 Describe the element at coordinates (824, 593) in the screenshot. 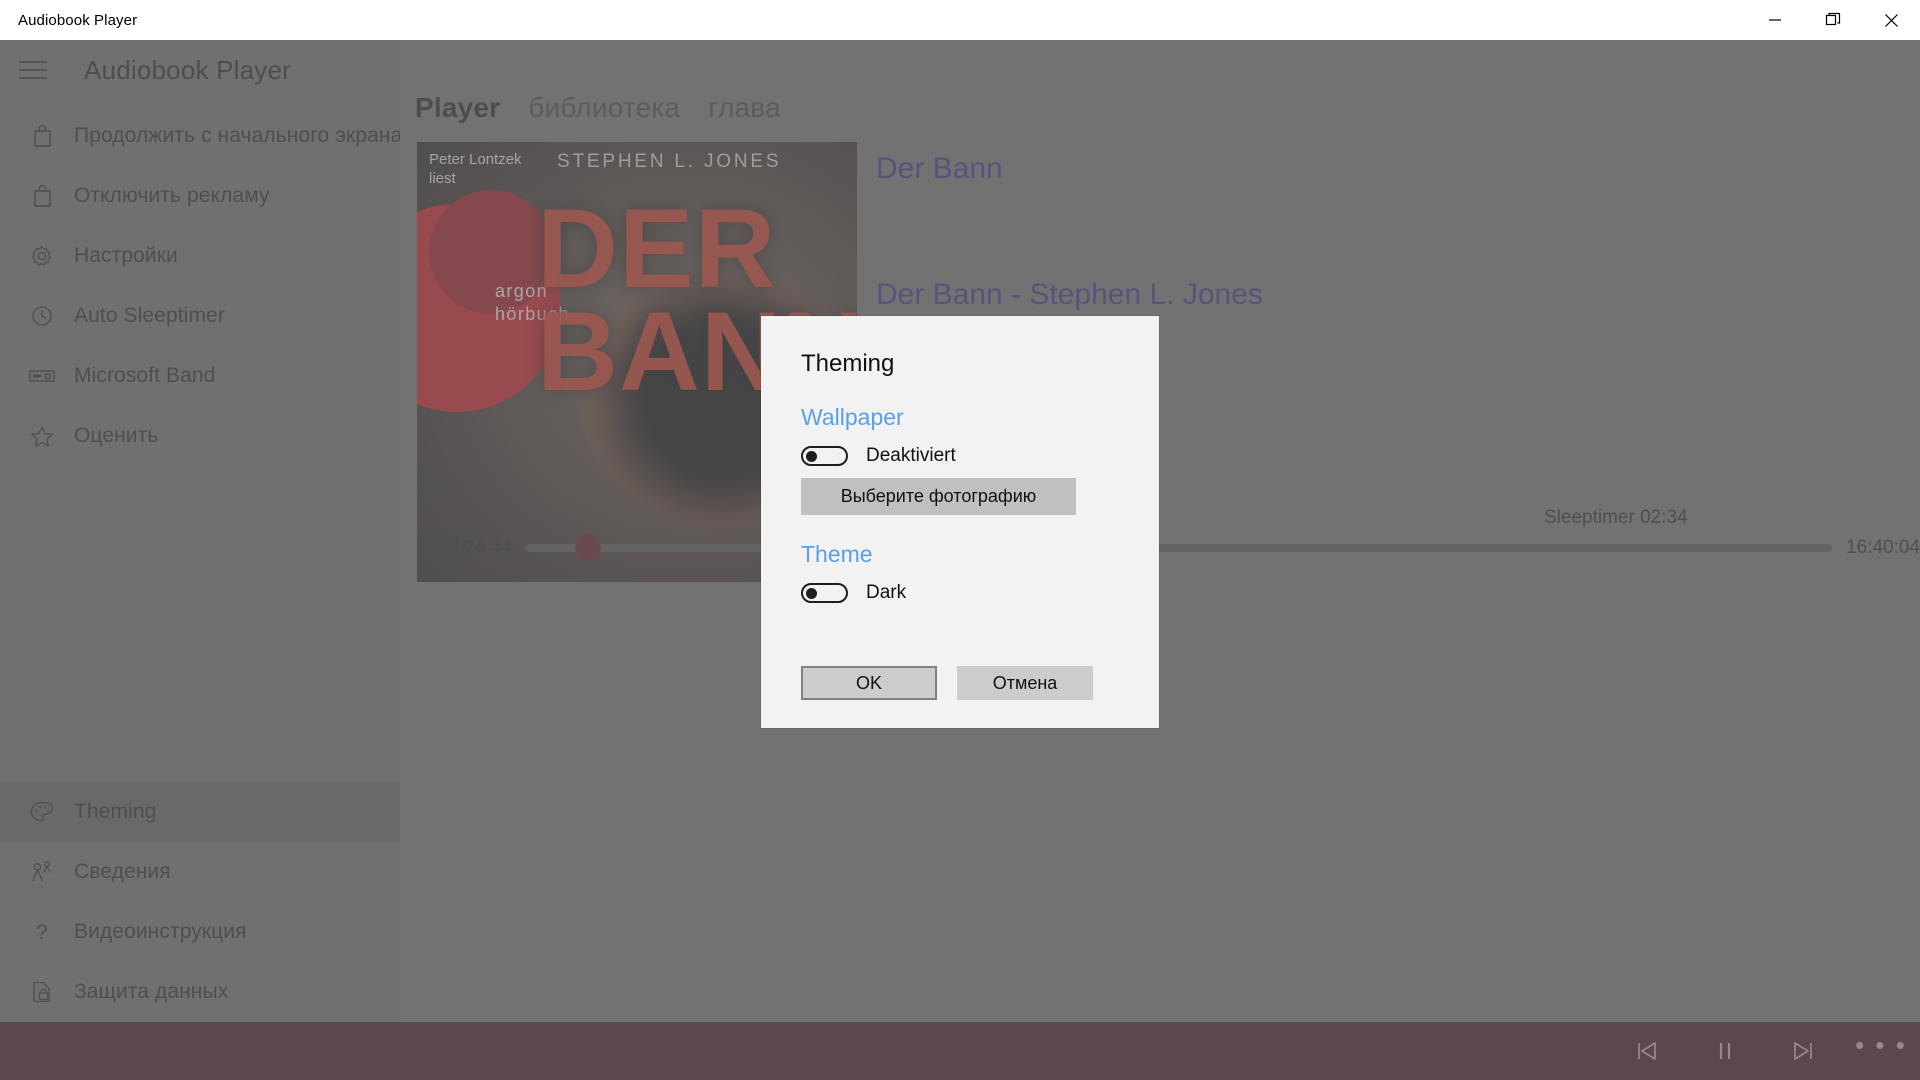

I see `theme-toggle` at that location.